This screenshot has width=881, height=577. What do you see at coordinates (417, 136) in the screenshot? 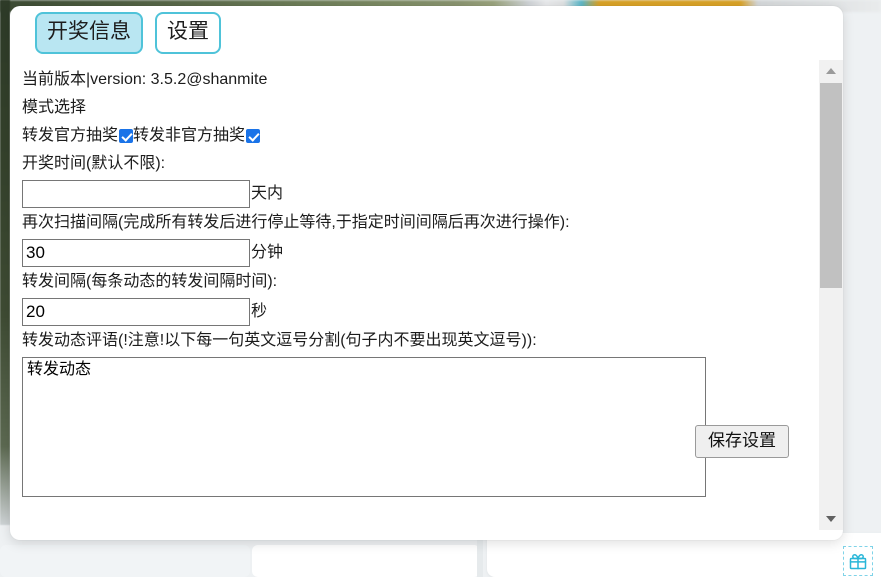
I see `mode-checkbox-row: 转发官方抽奖 转发非官方抽奖` at bounding box center [417, 136].